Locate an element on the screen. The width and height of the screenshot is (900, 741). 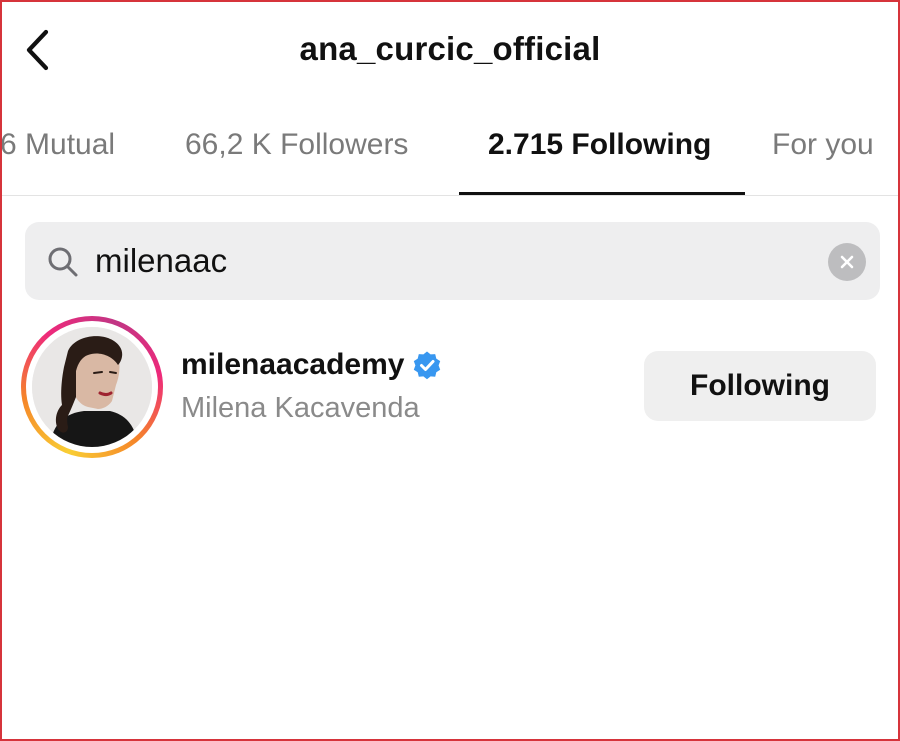
search-bar is located at coordinates (452, 261).